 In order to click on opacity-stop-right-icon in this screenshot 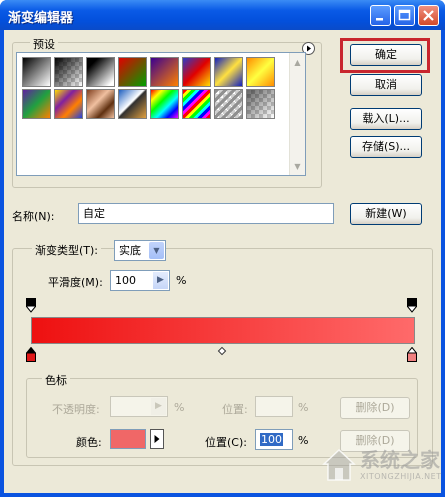, I will do `click(412, 305)`.